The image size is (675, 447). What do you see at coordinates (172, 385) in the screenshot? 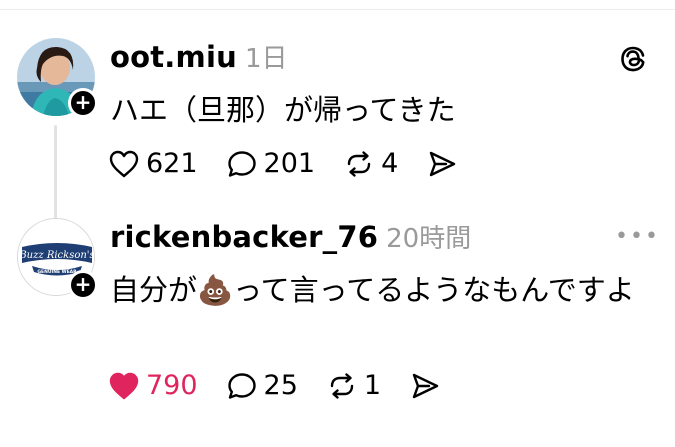
I see `like-count: 790` at bounding box center [172, 385].